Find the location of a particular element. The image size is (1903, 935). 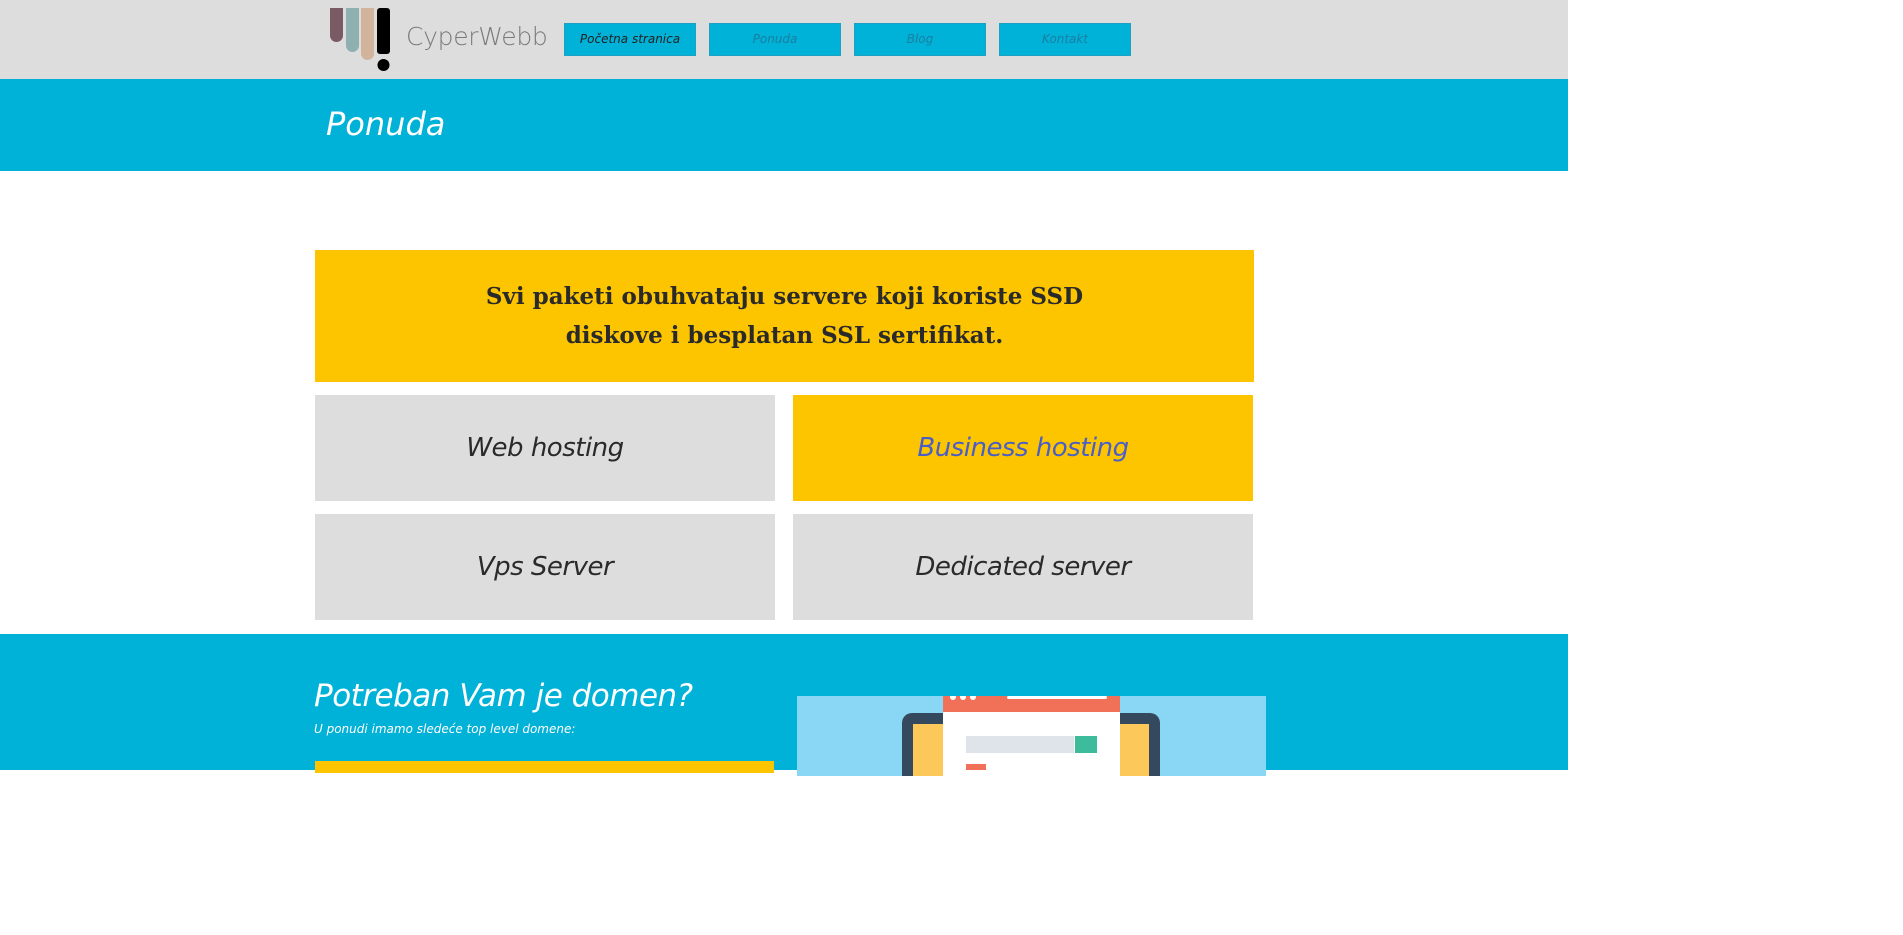

nav-kontakt: Kontakt is located at coordinates (1065, 39).